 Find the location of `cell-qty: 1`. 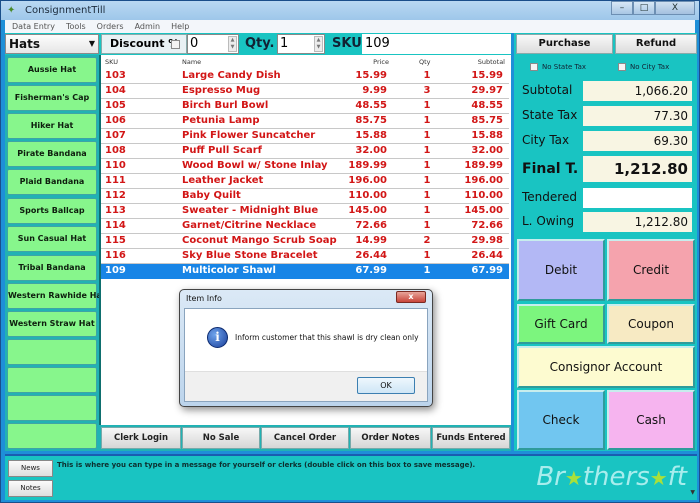

cell-qty: 1 is located at coordinates (427, 210).